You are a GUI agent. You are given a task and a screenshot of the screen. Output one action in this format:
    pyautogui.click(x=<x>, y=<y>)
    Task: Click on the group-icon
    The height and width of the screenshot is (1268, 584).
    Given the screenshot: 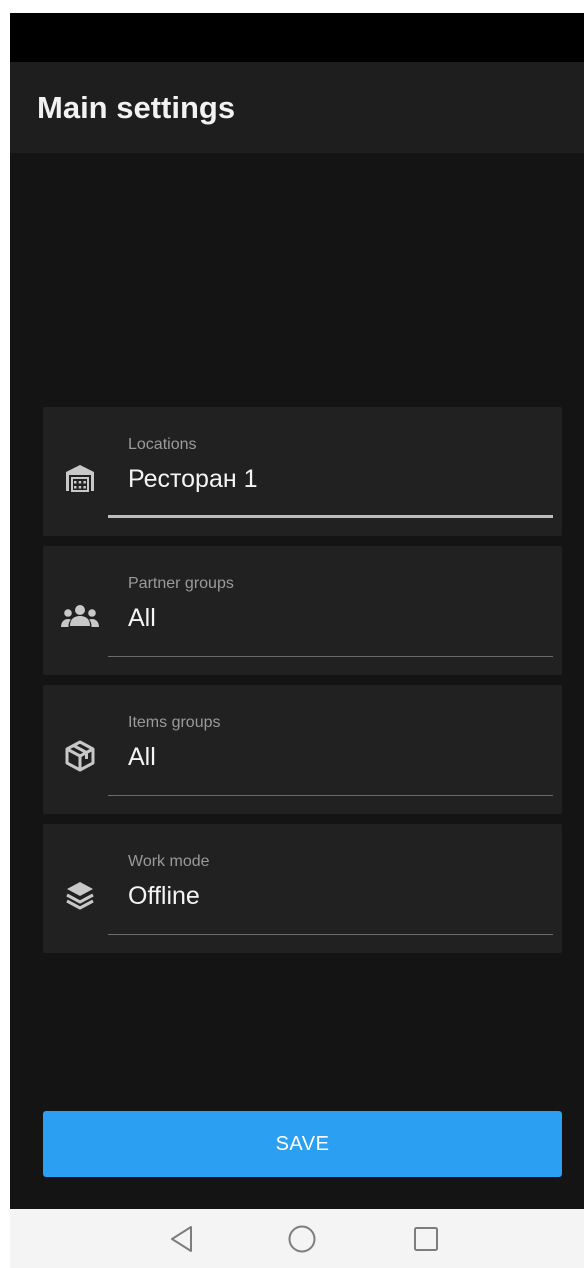 What is the action you would take?
    pyautogui.click(x=80, y=617)
    